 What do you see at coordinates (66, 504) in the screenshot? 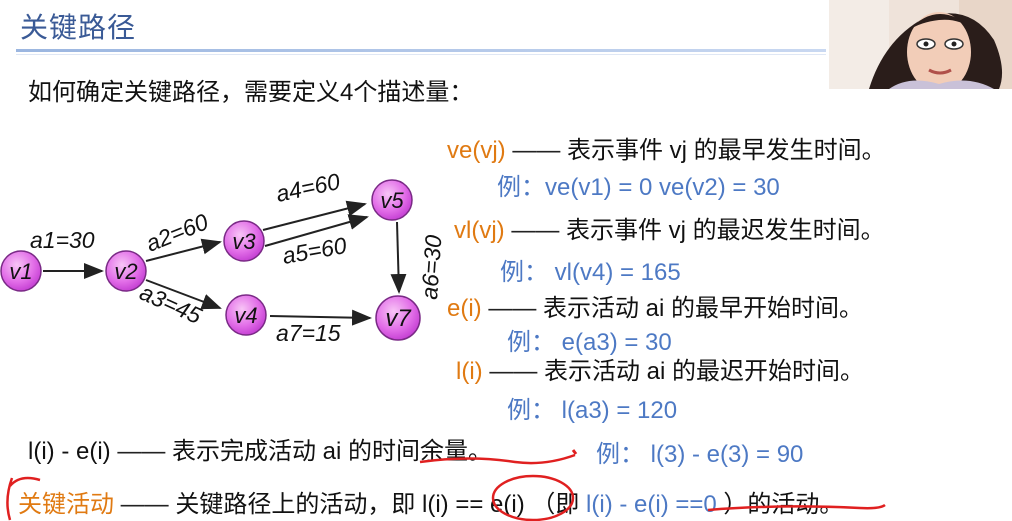
I see `critical-term: 关键活动` at bounding box center [66, 504].